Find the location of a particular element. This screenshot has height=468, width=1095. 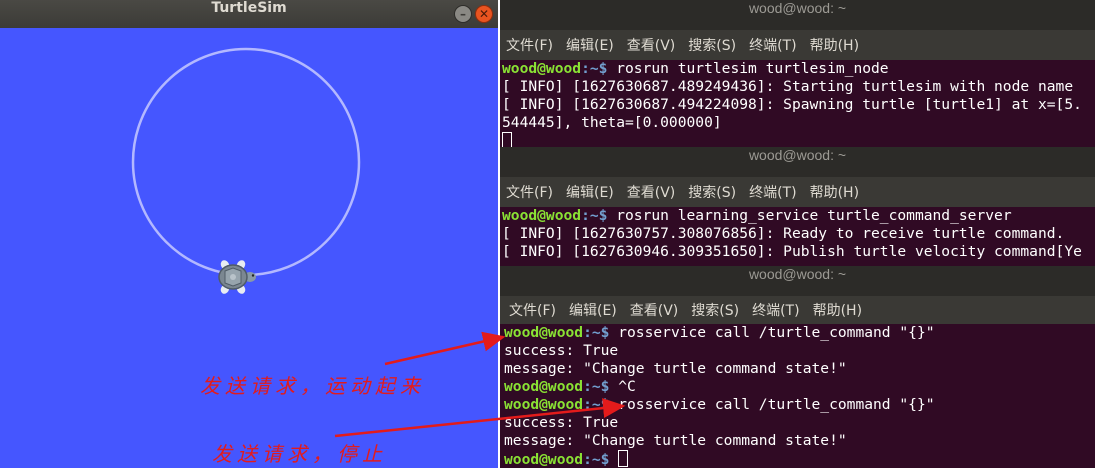

terminal-line: wood@wood:~$ ^C is located at coordinates (570, 386).